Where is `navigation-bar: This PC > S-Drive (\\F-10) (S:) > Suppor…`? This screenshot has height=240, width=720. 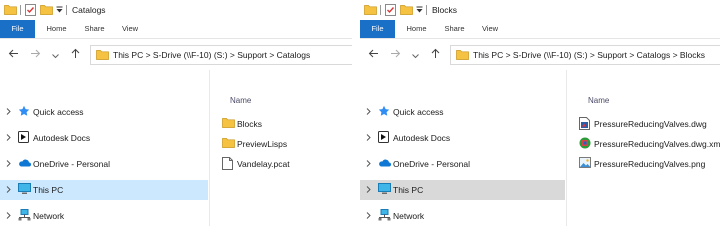 navigation-bar: This PC > S-Drive (\\F-10) (S:) > Suppor… is located at coordinates (540, 54).